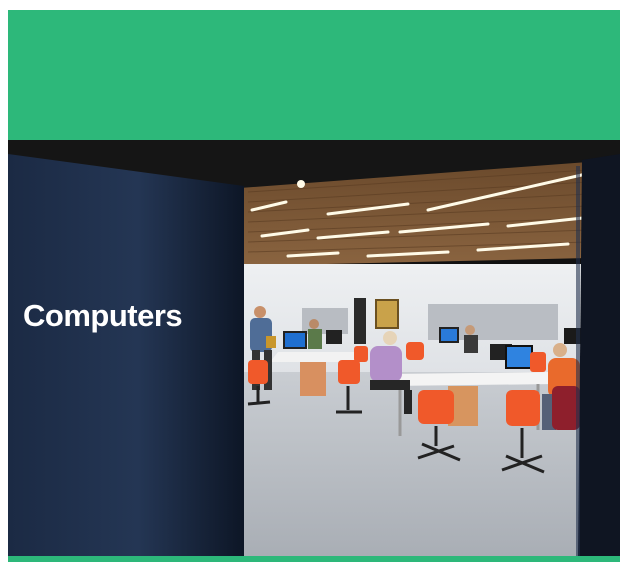  Describe the element at coordinates (472, 379) in the screenshot. I see `desk-center` at that location.